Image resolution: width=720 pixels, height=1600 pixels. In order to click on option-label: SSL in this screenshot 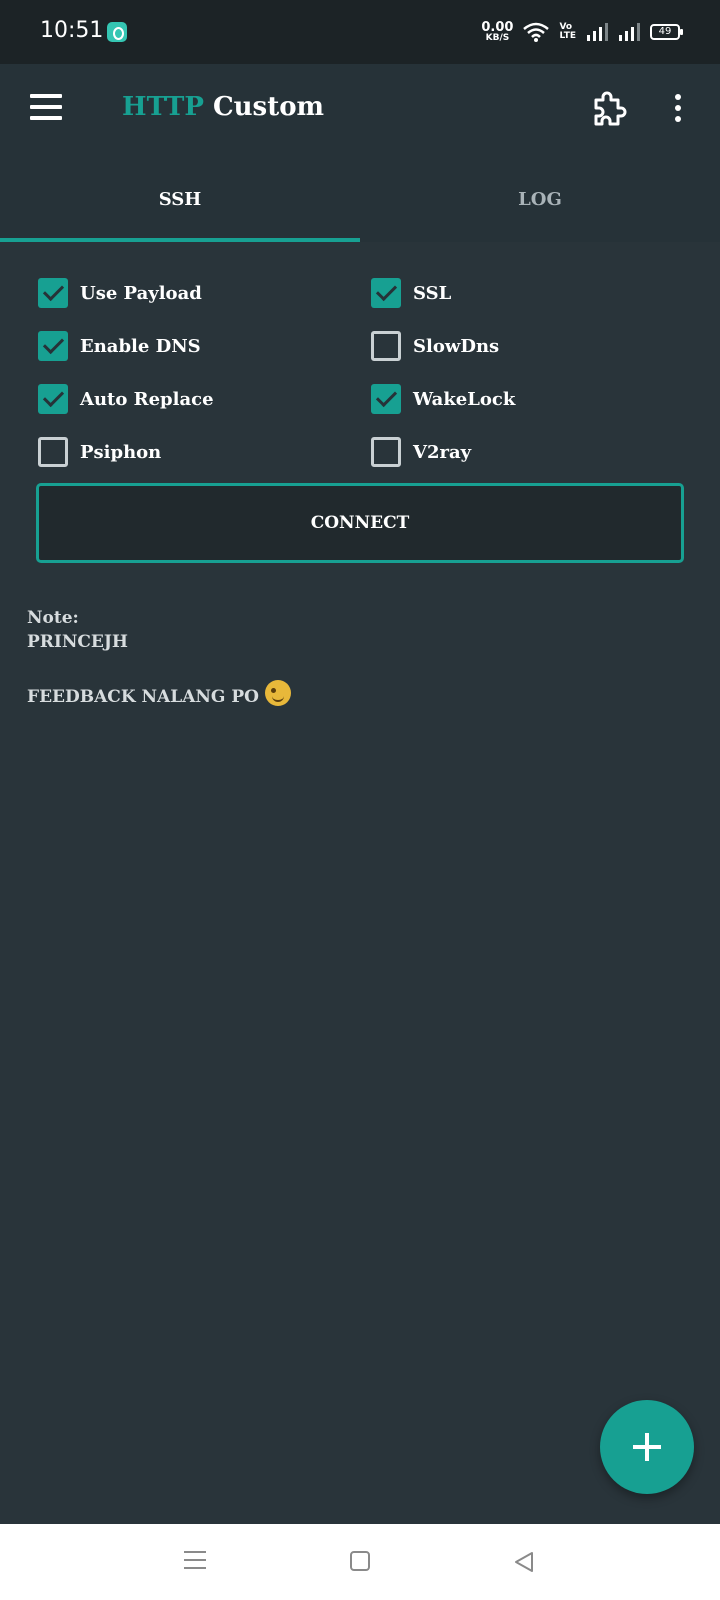, I will do `click(432, 293)`.